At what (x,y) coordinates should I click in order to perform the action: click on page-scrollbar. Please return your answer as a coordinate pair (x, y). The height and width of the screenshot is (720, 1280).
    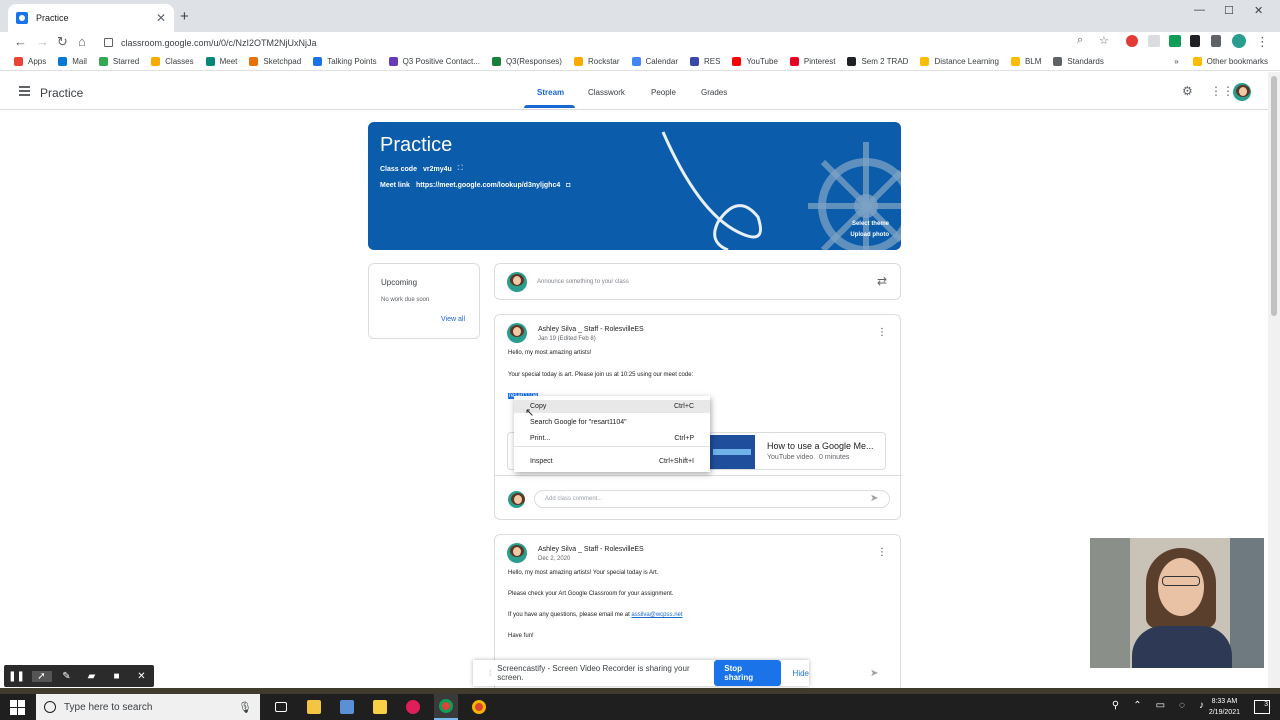
    Looking at the image, I should click on (1274, 383).